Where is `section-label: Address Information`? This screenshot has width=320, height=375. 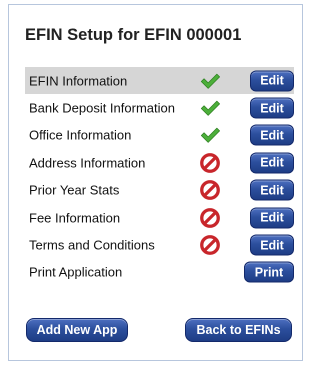 section-label: Address Information is located at coordinates (87, 163).